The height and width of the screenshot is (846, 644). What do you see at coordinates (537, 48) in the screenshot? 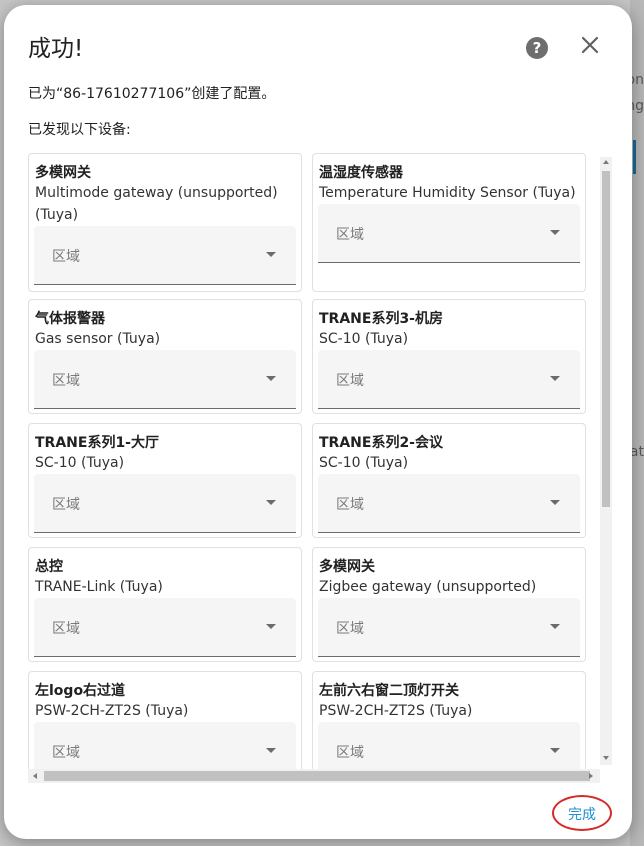
I see `help-circle-icon: ?` at bounding box center [537, 48].